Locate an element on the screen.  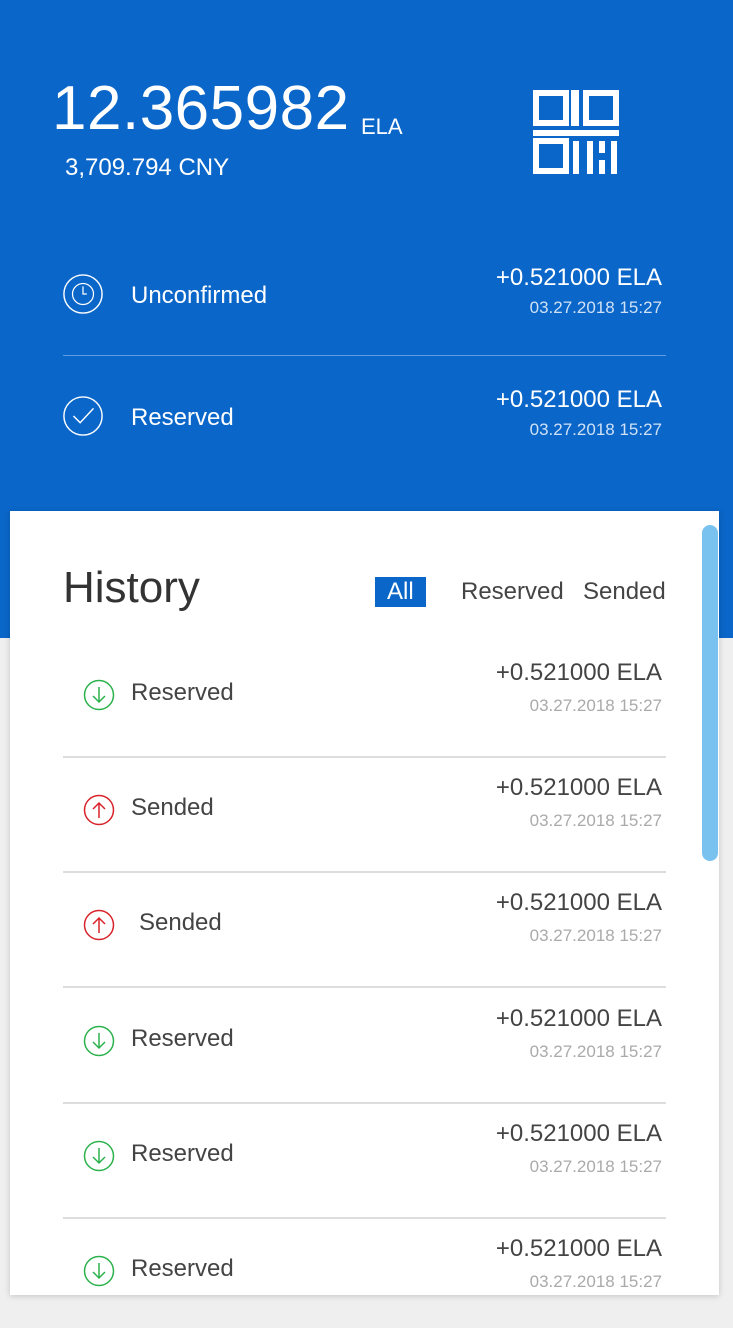
fiat-balance: 3,709.794 CNY is located at coordinates (147, 167).